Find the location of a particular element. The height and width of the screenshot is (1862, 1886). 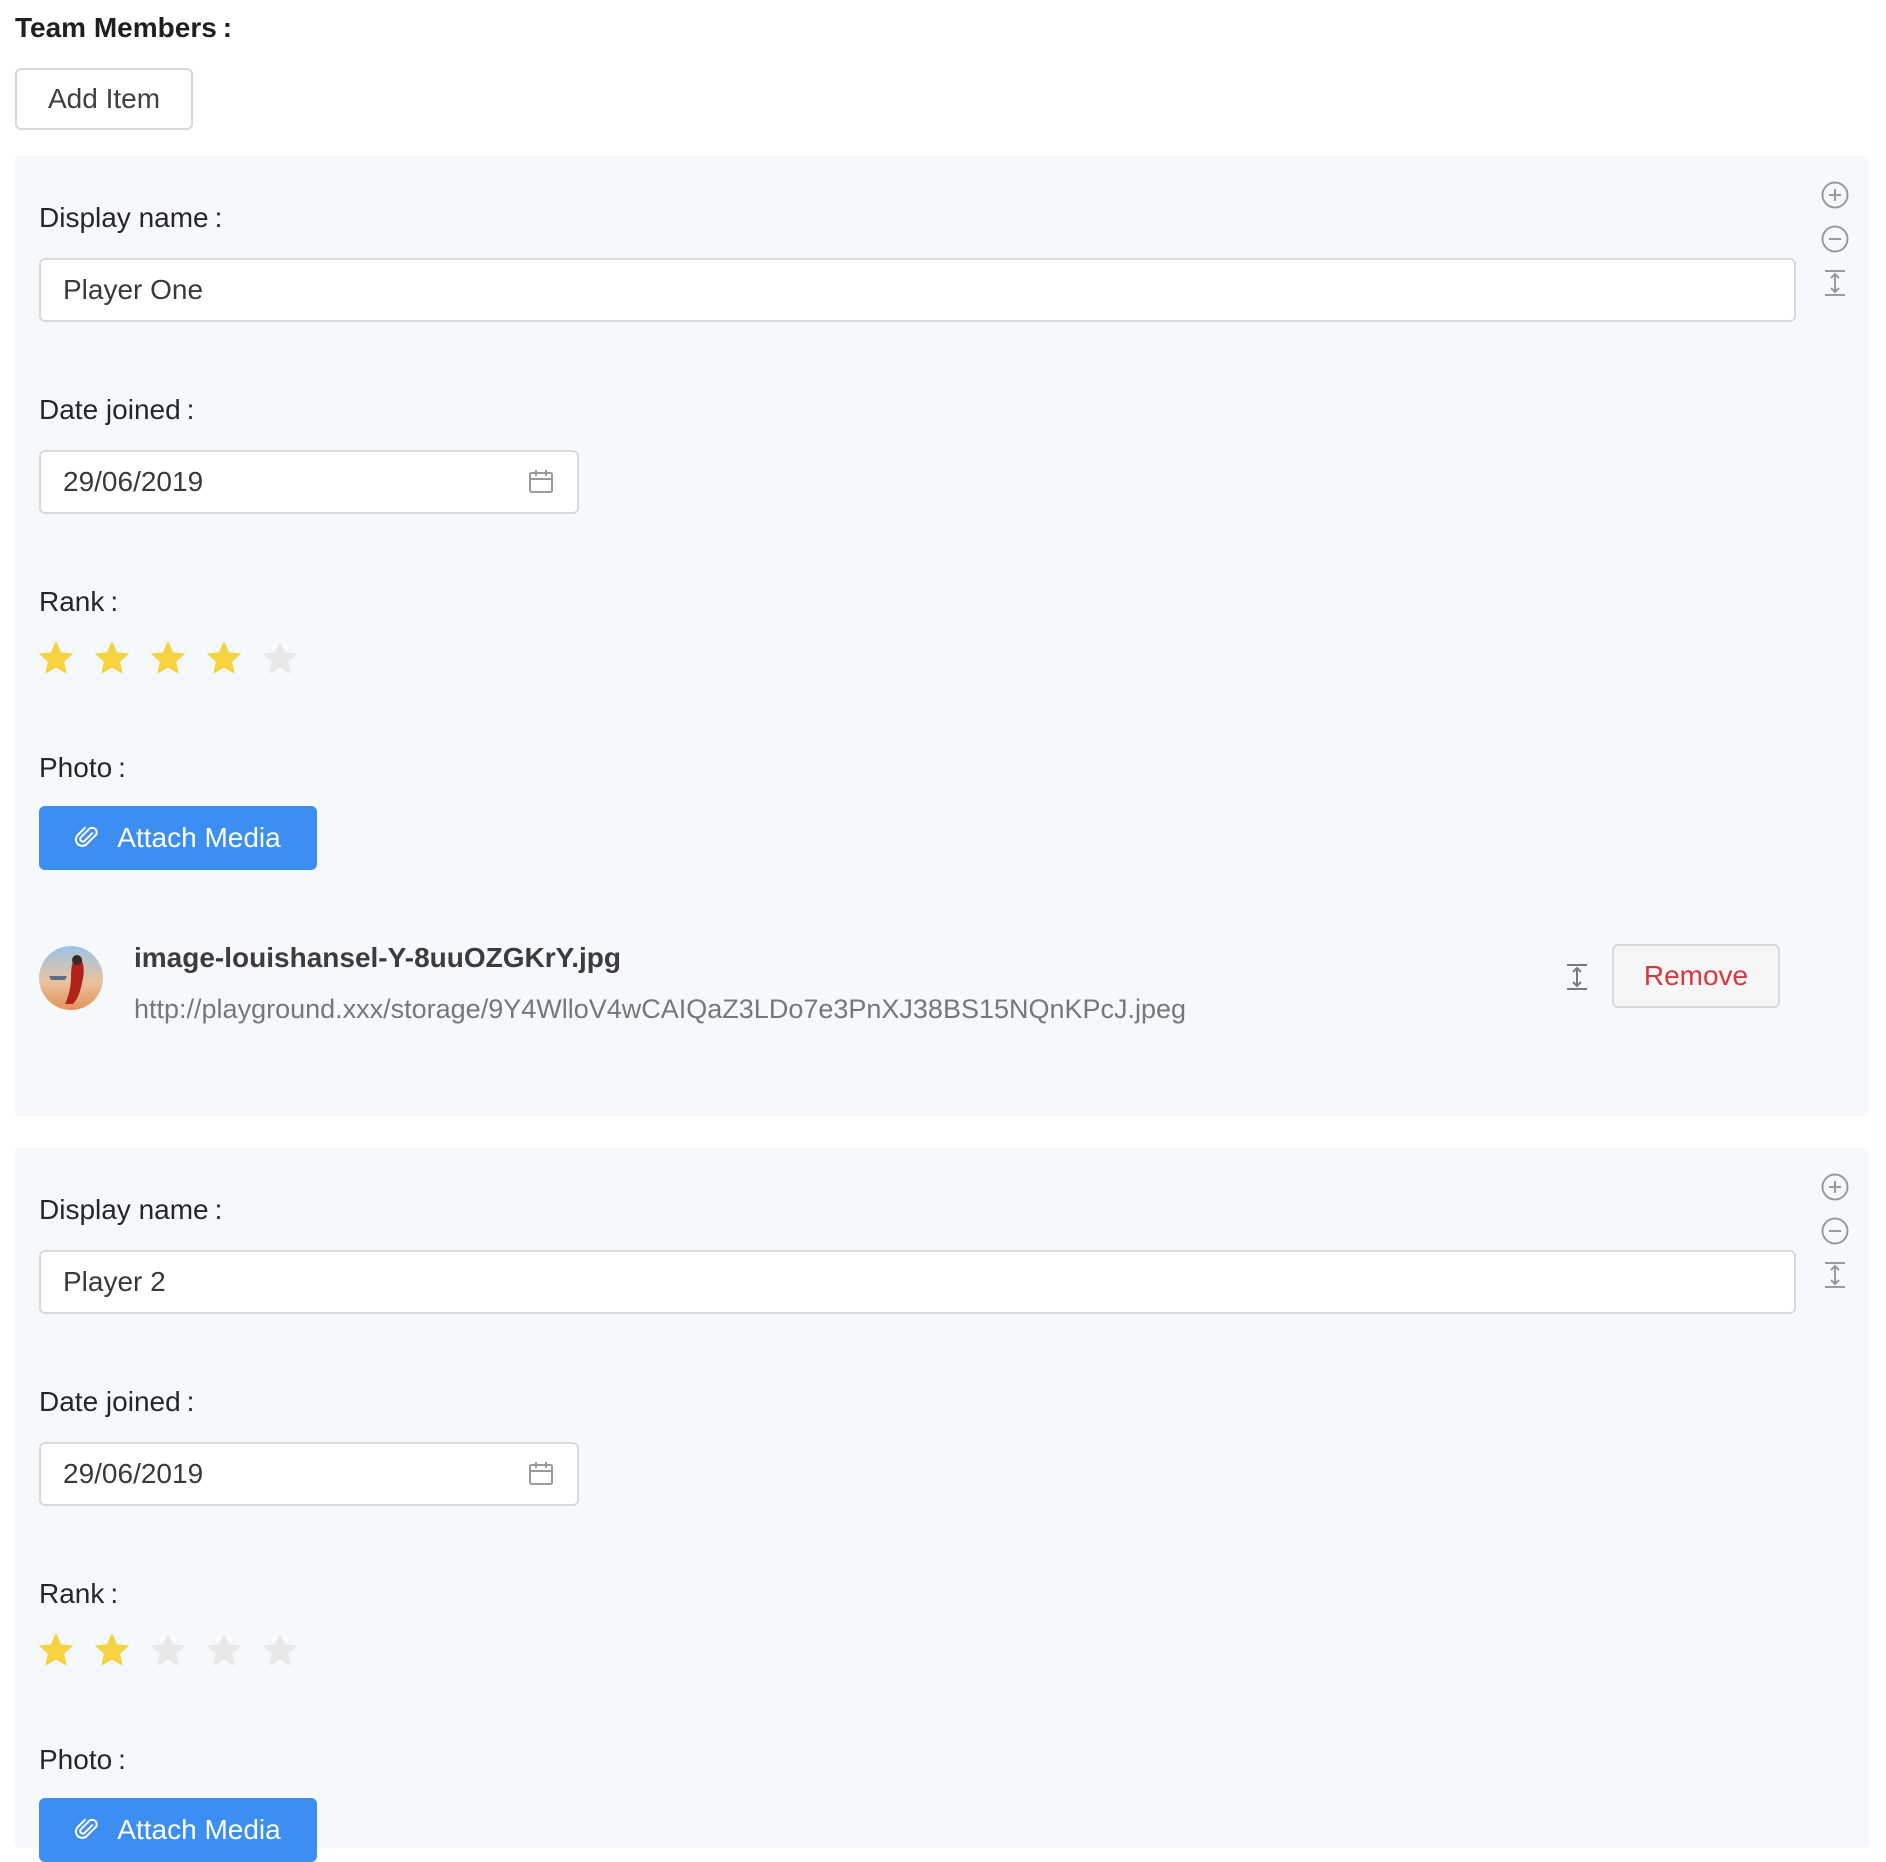

add-item-button: Add Item is located at coordinates (104, 99).